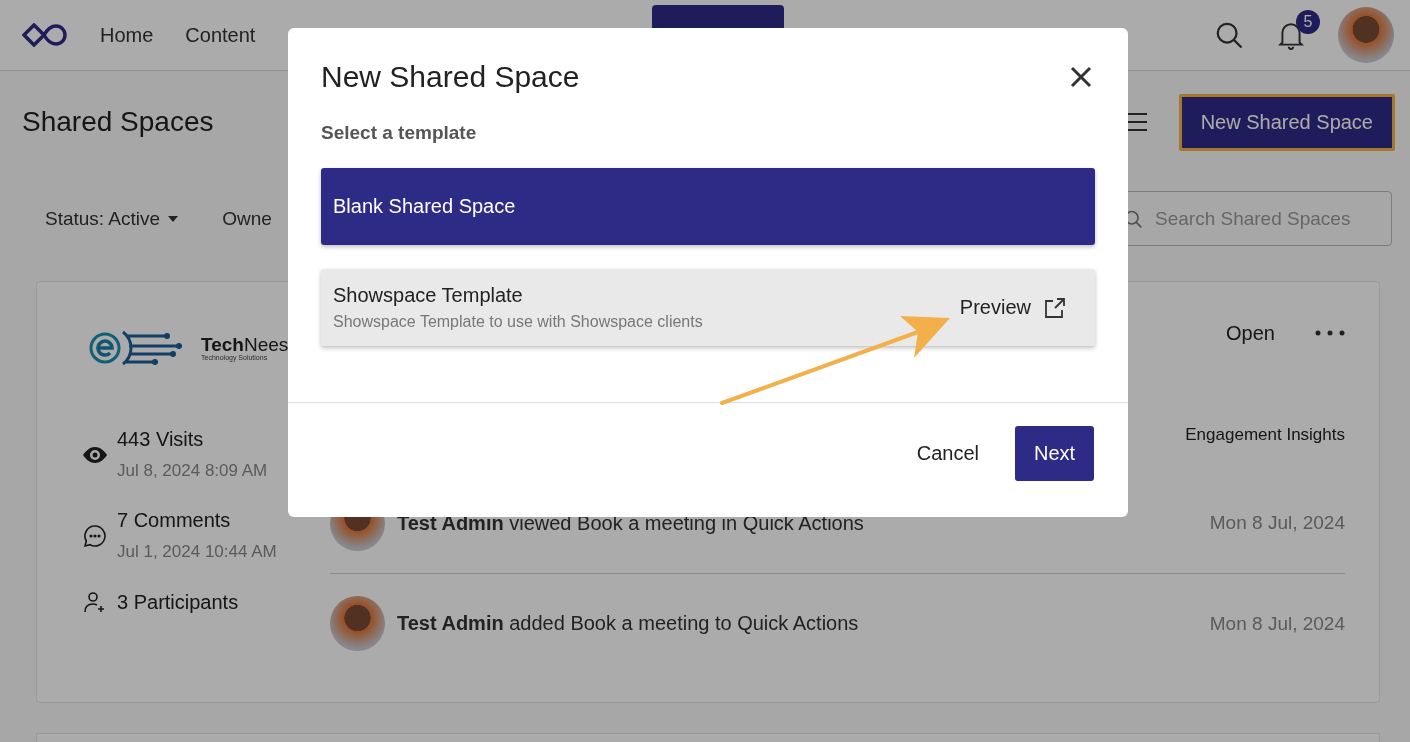 The height and width of the screenshot is (742, 1410). Describe the element at coordinates (161, 439) in the screenshot. I see `stat-label: 443 Visits` at that location.